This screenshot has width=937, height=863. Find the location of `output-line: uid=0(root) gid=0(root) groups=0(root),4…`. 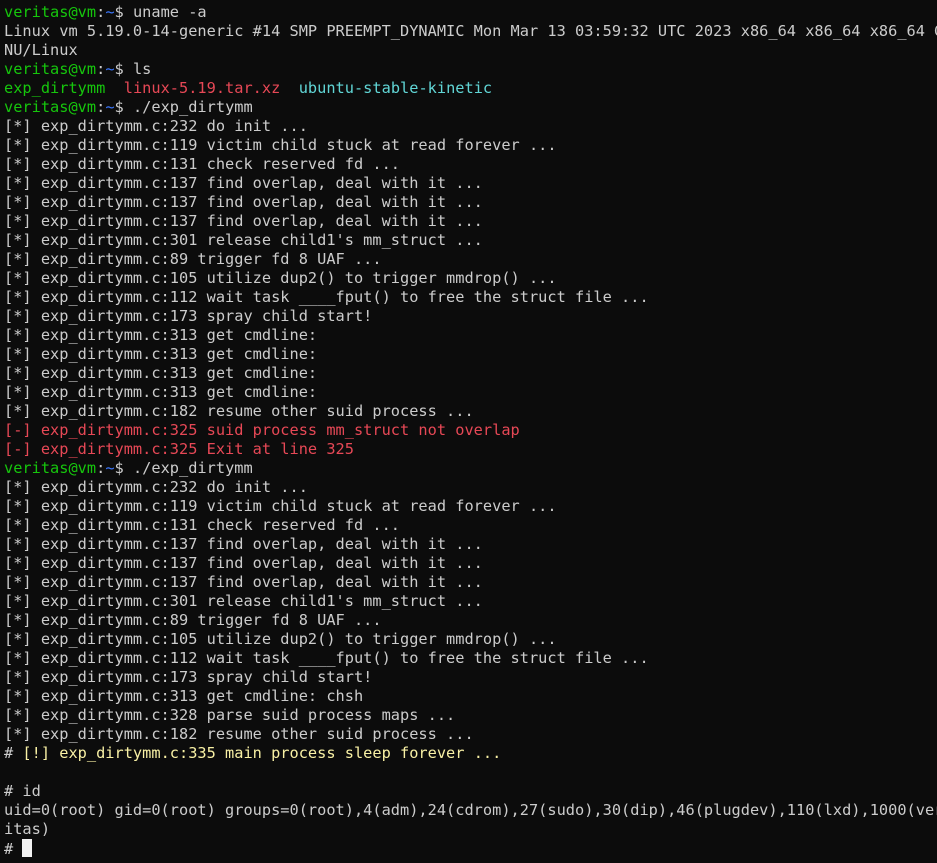

output-line: uid=0(root) gid=0(root) groups=0(root),4… is located at coordinates (470, 810).